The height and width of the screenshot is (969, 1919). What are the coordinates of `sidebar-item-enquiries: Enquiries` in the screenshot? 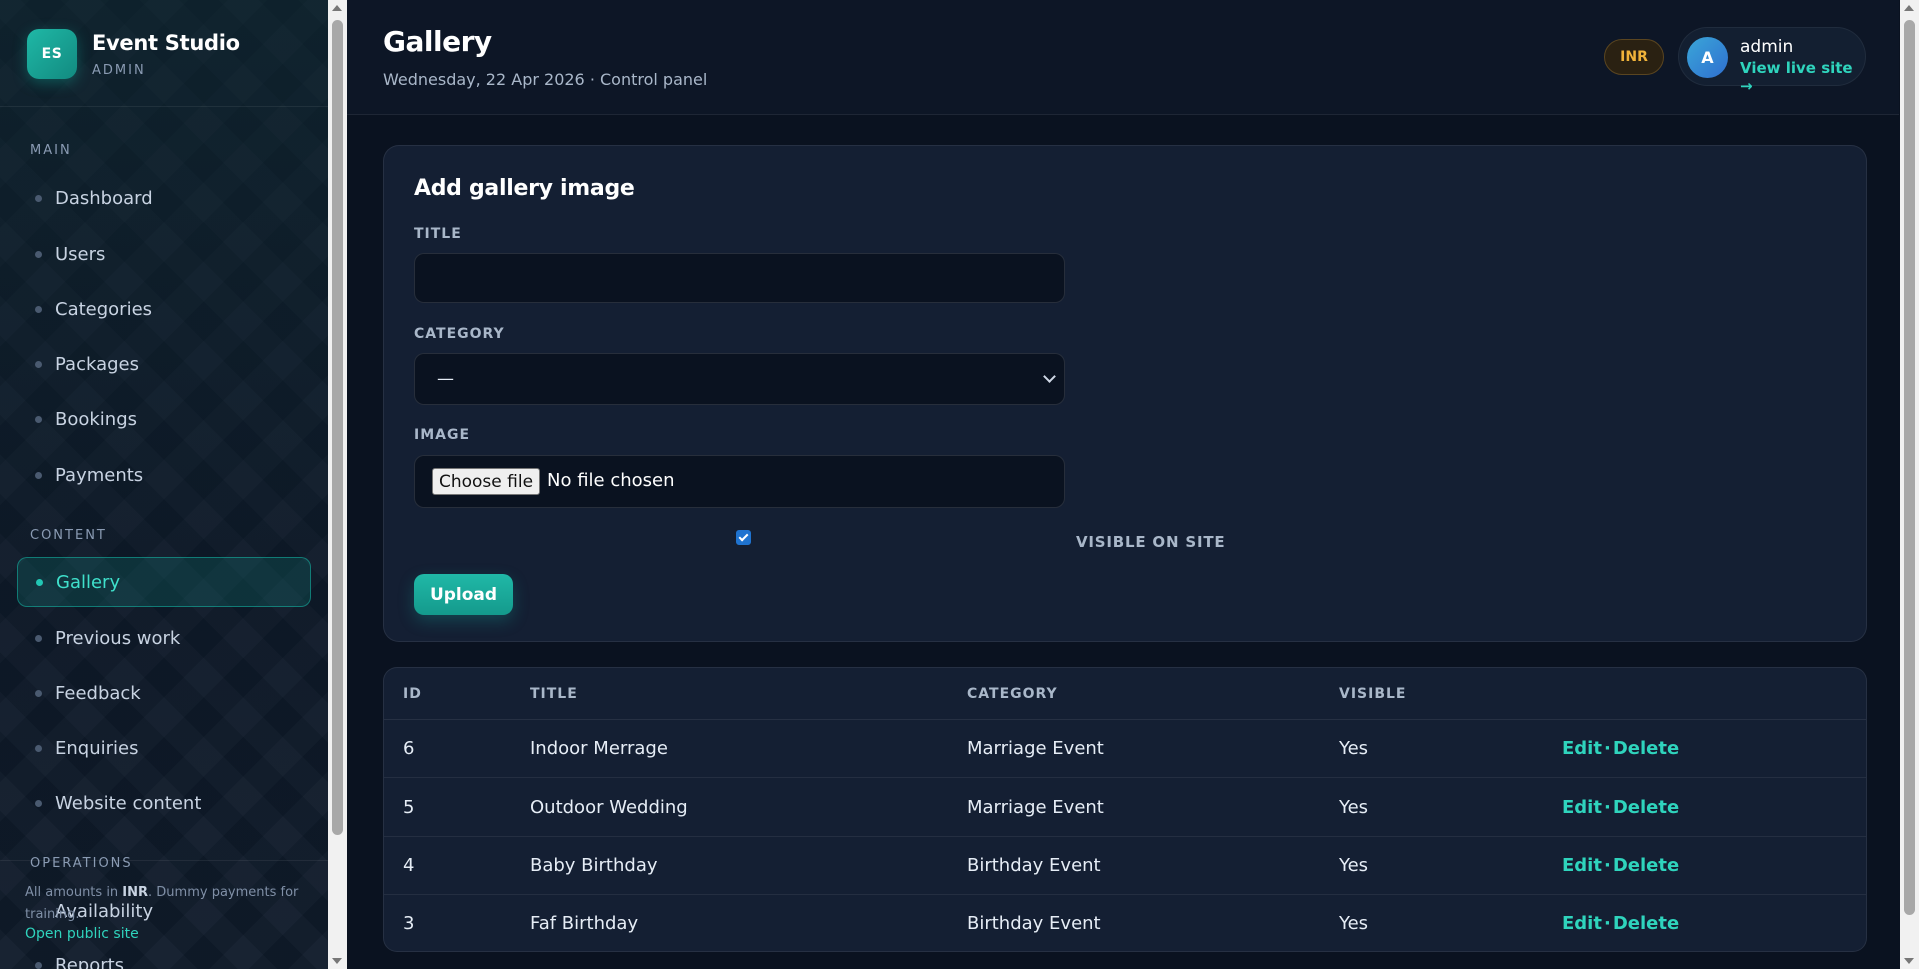 It's located at (164, 748).